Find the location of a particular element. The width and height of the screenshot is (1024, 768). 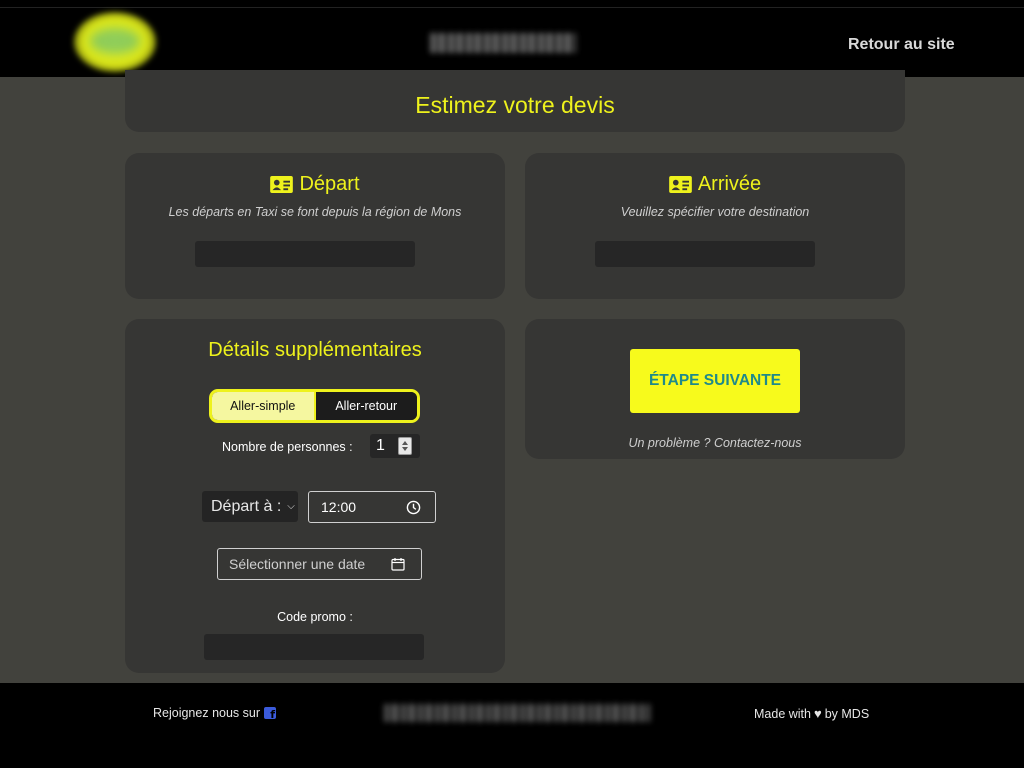

departure-heading-row: Départ is located at coordinates (315, 184).